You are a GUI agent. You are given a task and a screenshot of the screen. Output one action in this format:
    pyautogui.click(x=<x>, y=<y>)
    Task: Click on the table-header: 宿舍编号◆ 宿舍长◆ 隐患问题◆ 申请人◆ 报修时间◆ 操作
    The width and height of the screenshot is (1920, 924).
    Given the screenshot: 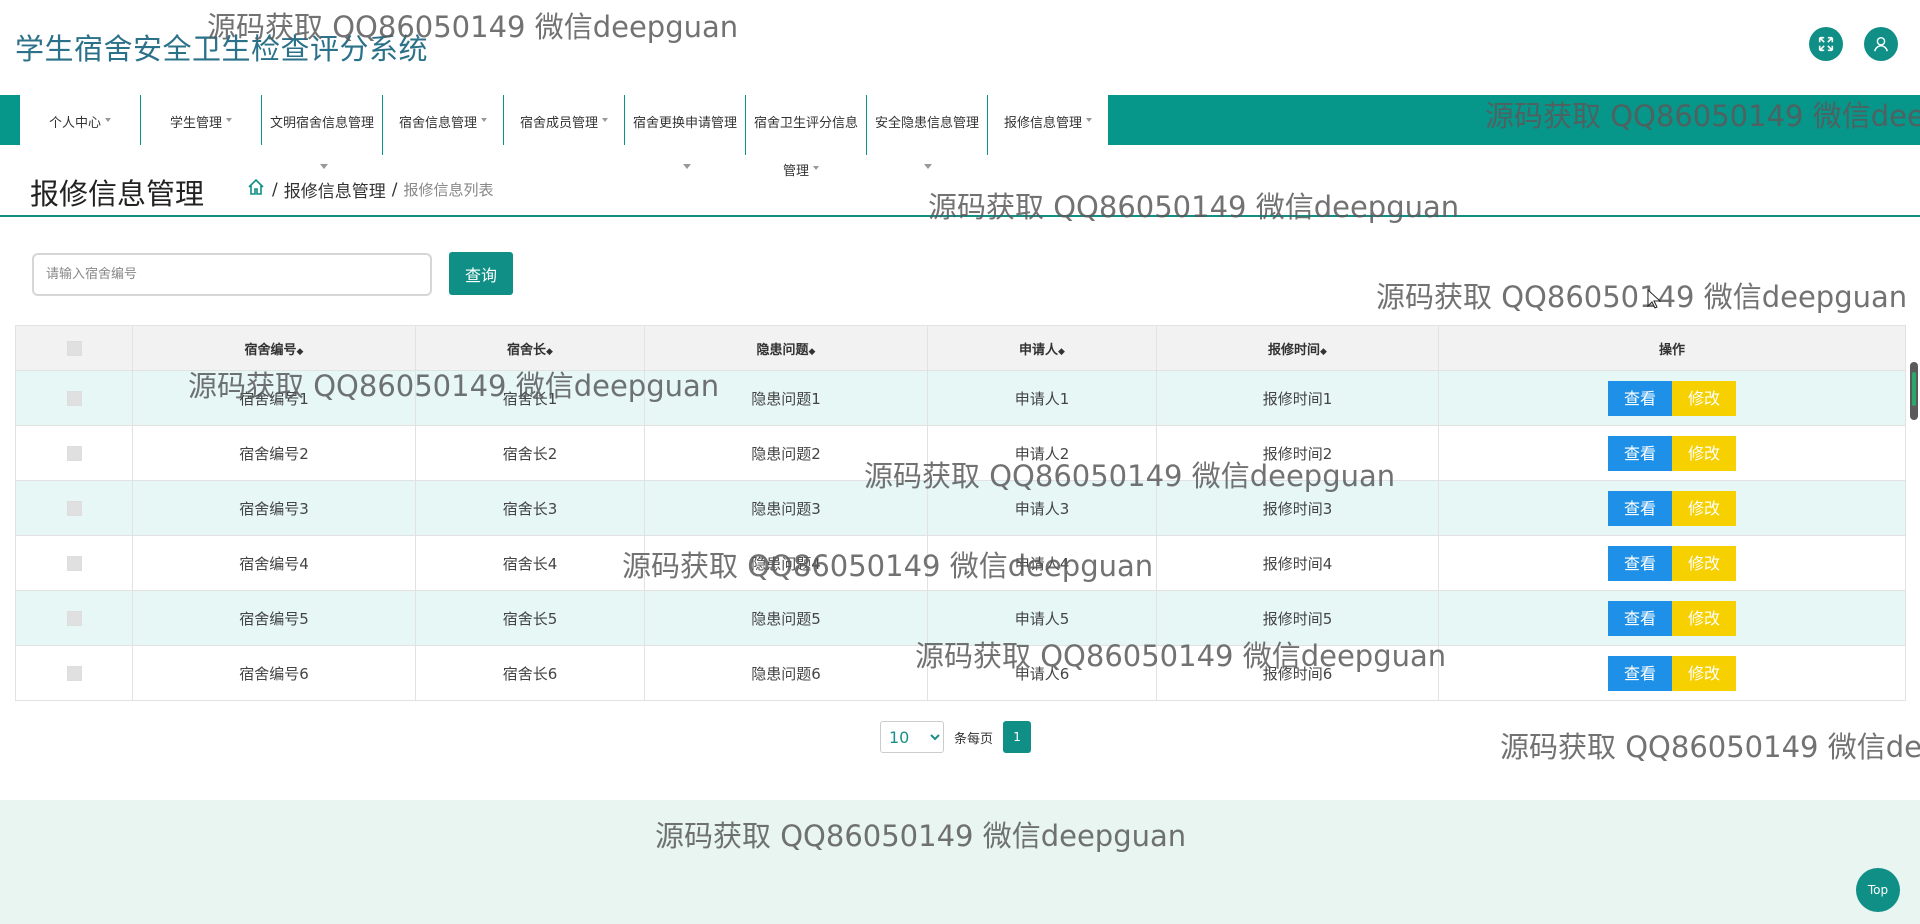 What is the action you would take?
    pyautogui.click(x=960, y=348)
    